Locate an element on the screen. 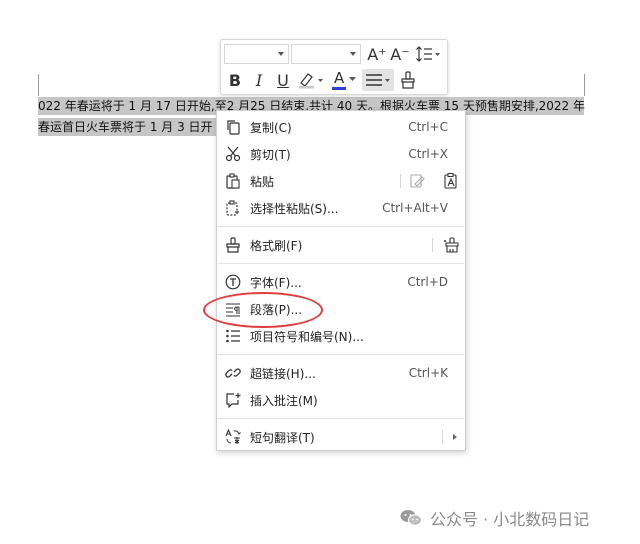 This screenshot has width=640, height=544. menu-item-insert-comment: 插入批注(M) is located at coordinates (341, 400).